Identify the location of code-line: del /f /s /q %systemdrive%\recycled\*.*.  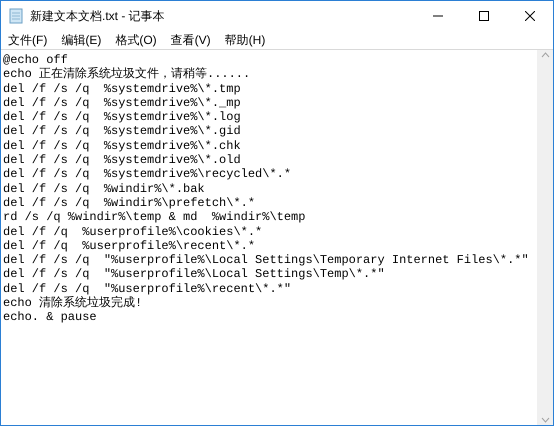
(147, 174).